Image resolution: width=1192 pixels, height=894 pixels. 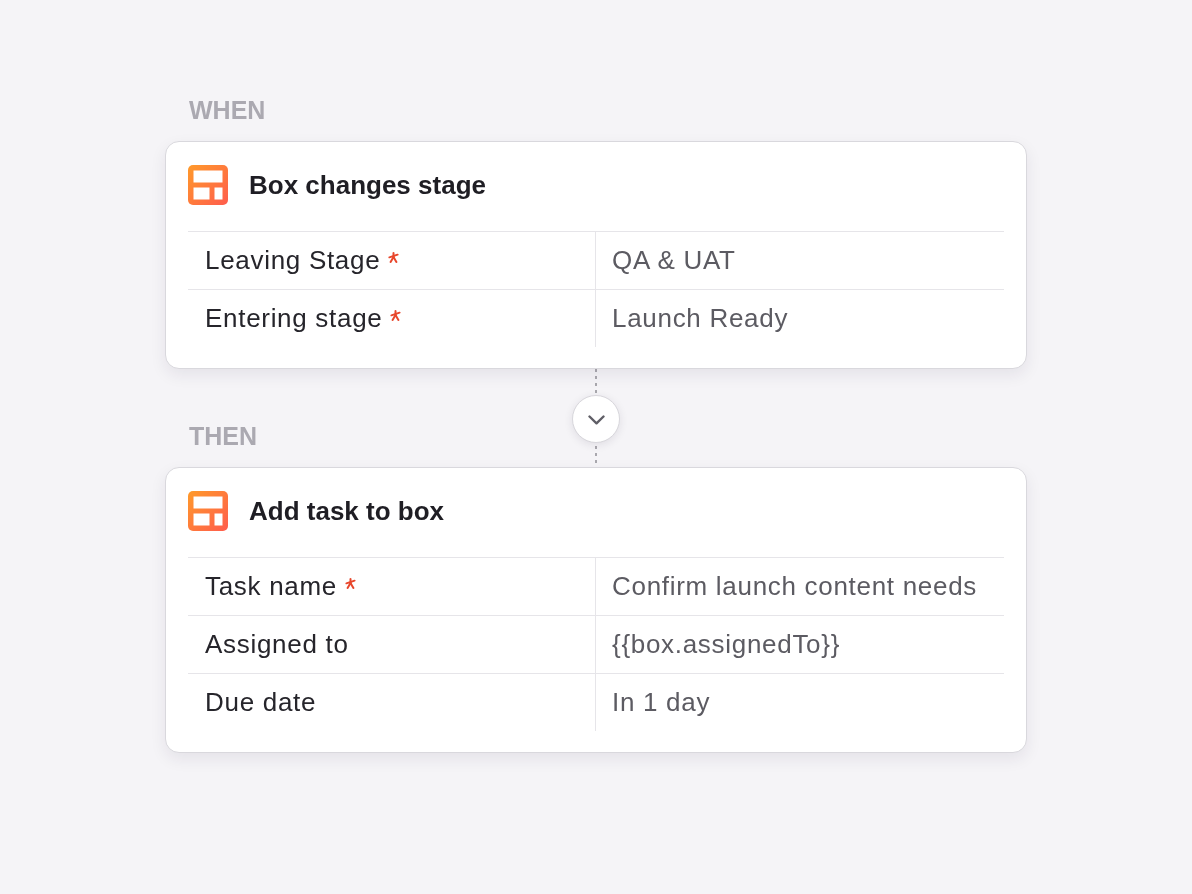 I want to click on field-value: Launch Ready, so click(x=700, y=318).